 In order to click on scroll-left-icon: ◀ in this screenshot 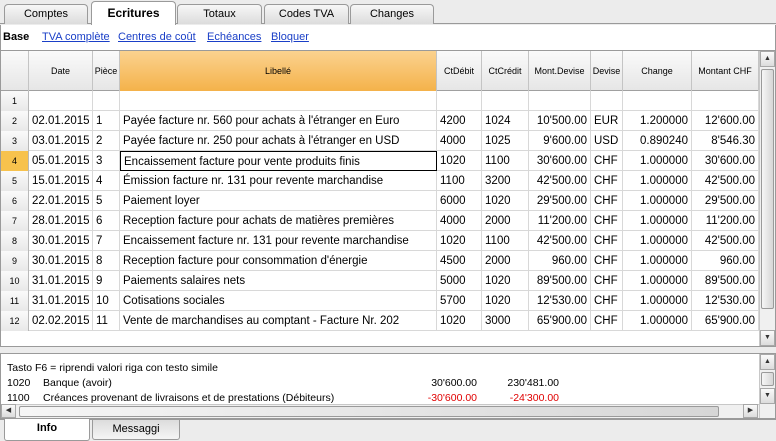, I will do `click(8, 411)`.